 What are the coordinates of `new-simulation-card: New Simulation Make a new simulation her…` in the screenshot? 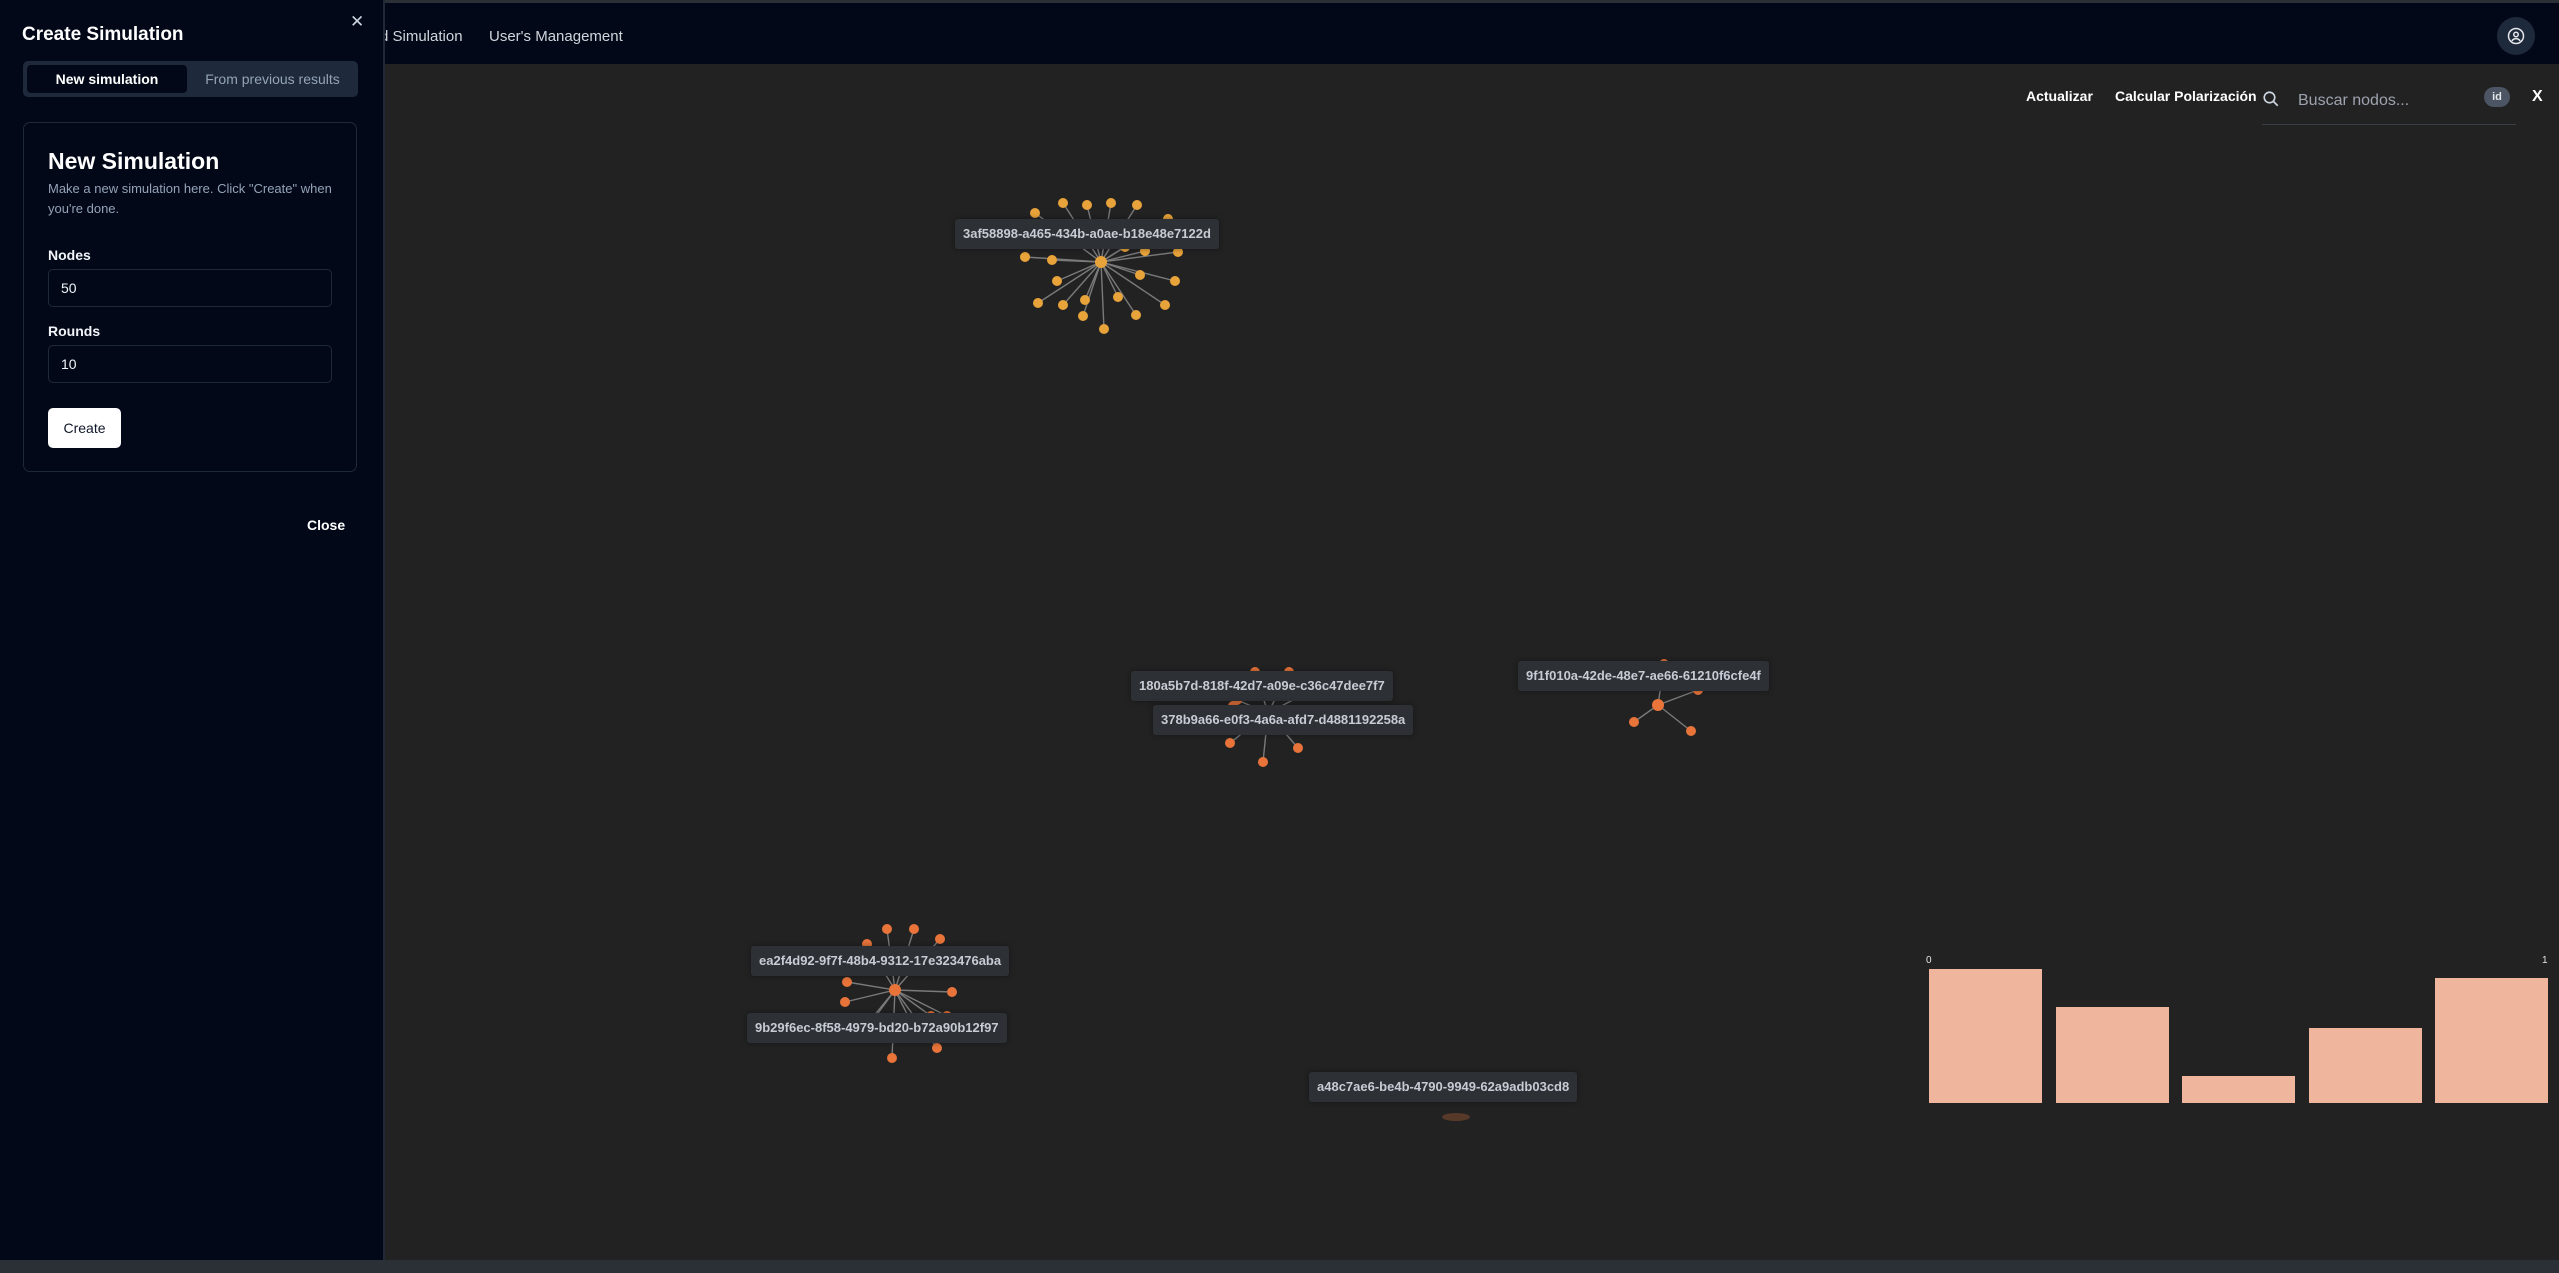 It's located at (190, 297).